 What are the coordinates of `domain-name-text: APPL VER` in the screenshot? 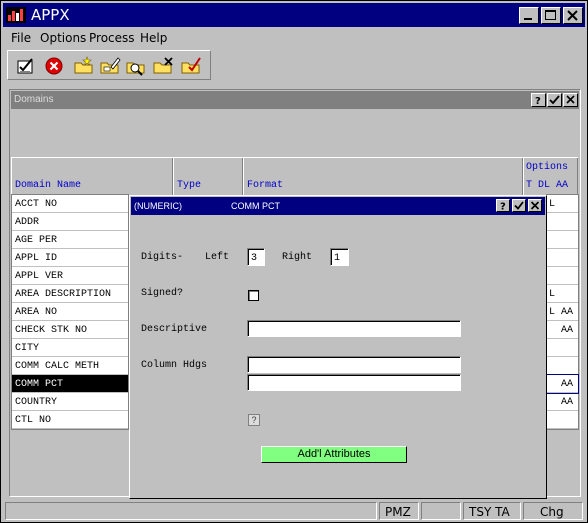 It's located at (39, 276).